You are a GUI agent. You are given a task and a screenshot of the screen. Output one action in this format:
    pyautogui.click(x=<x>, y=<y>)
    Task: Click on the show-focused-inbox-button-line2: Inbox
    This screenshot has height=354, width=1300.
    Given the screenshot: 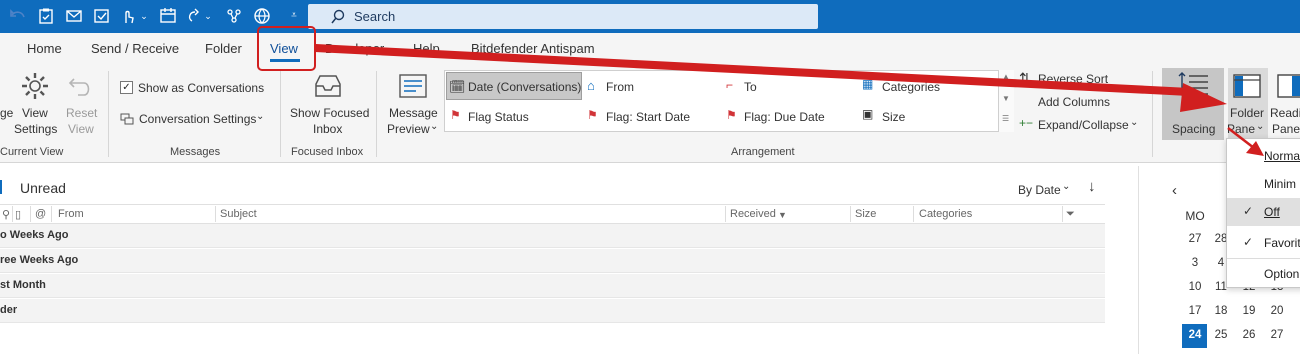 What is the action you would take?
    pyautogui.click(x=327, y=129)
    